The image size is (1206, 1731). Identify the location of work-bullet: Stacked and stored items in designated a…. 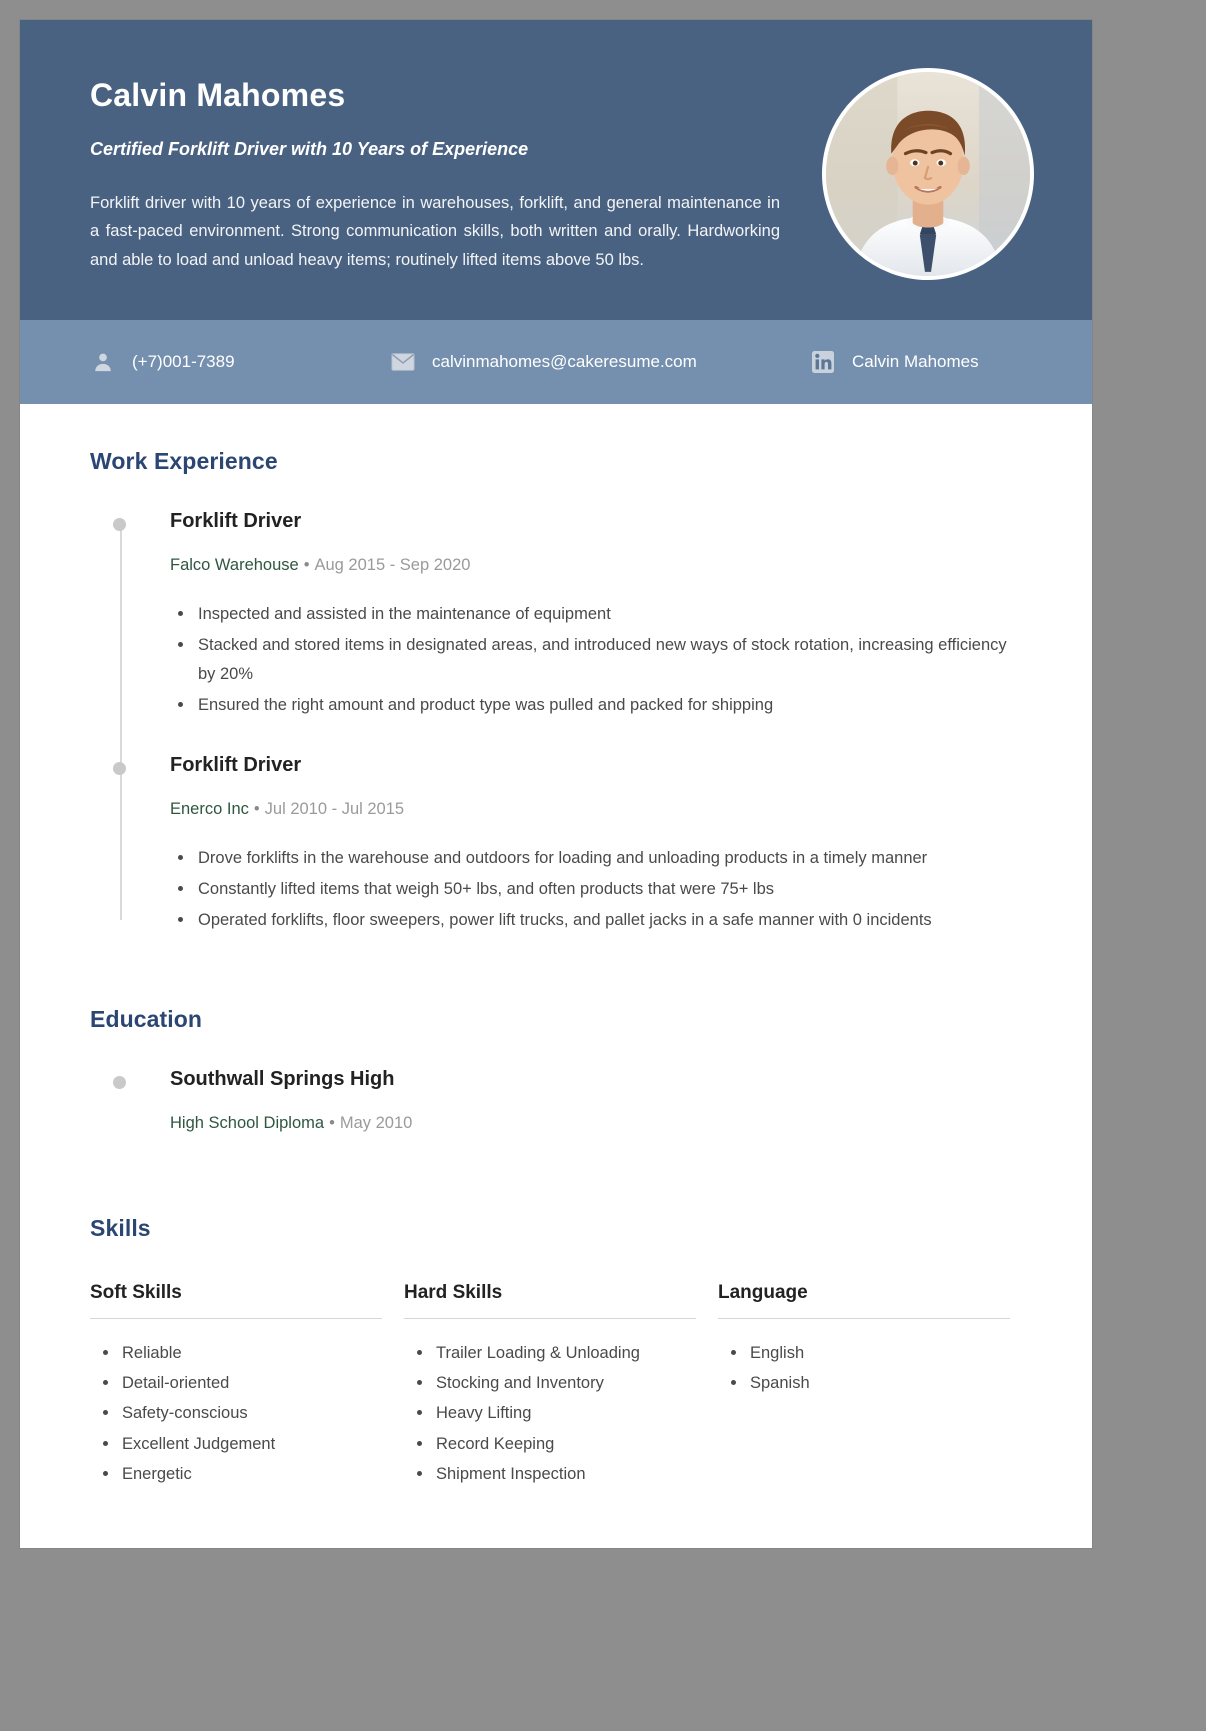
(600, 659).